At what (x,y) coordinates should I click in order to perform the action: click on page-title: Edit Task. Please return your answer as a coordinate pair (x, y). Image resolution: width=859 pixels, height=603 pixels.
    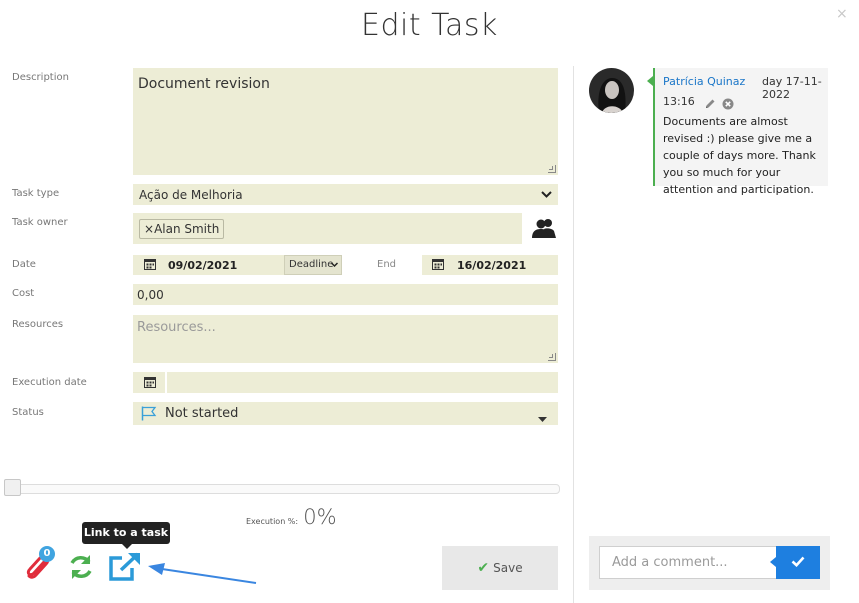
    Looking at the image, I should click on (429, 25).